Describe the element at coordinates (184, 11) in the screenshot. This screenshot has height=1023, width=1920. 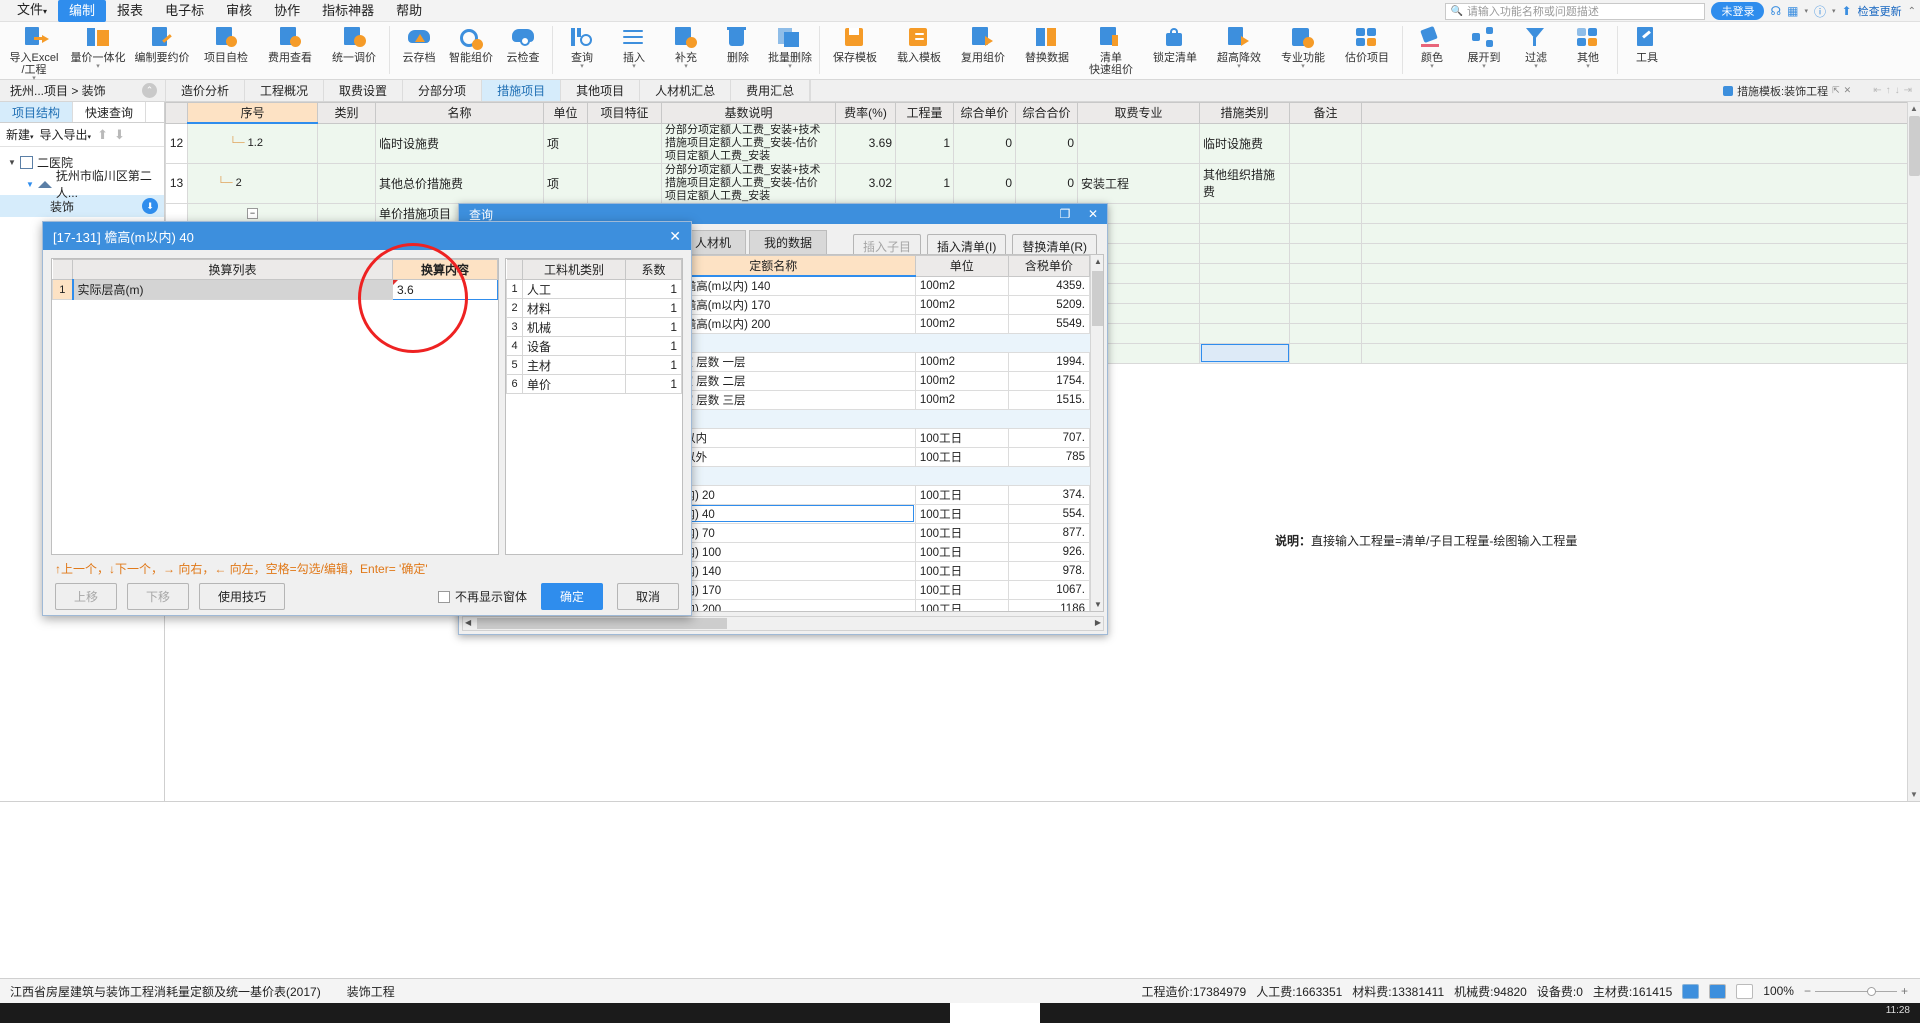
I see `menu-item-ebid: 电子标` at that location.